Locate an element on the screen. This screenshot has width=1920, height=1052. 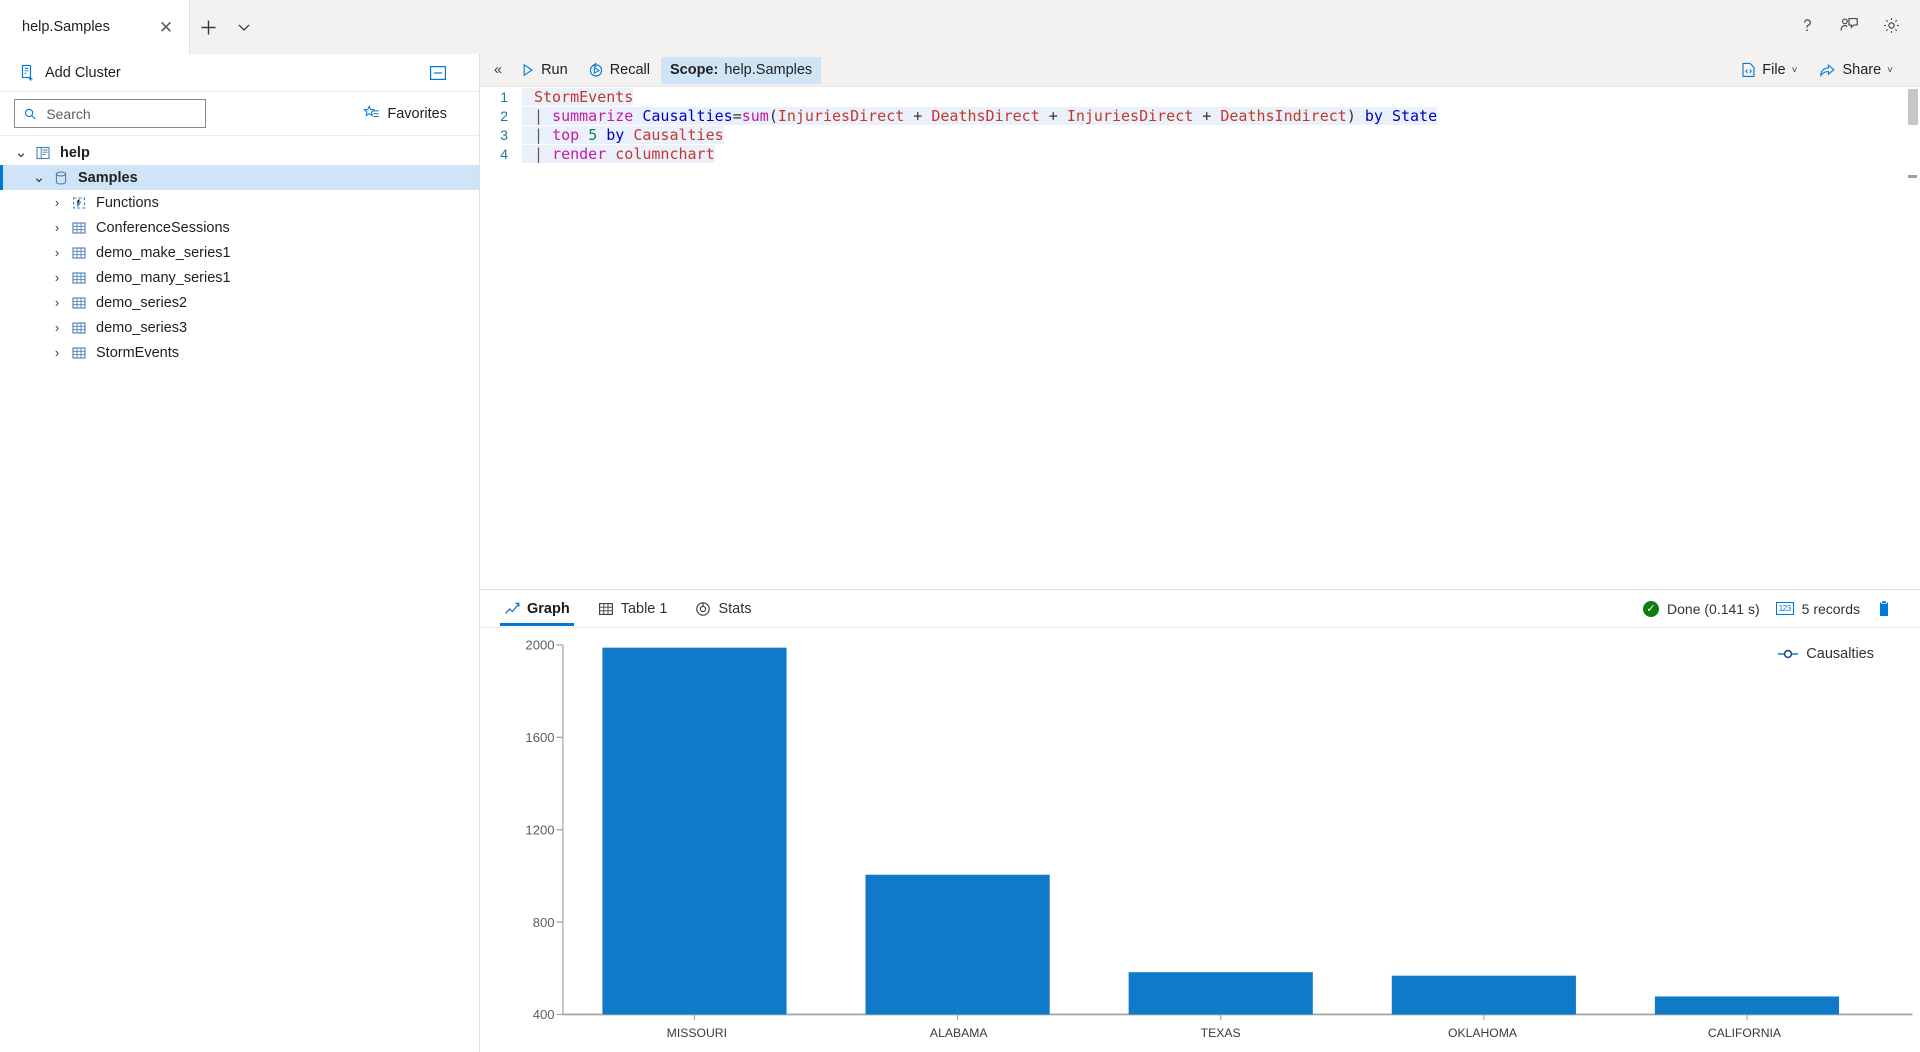
editor-scrollbar is located at coordinates (1913, 338).